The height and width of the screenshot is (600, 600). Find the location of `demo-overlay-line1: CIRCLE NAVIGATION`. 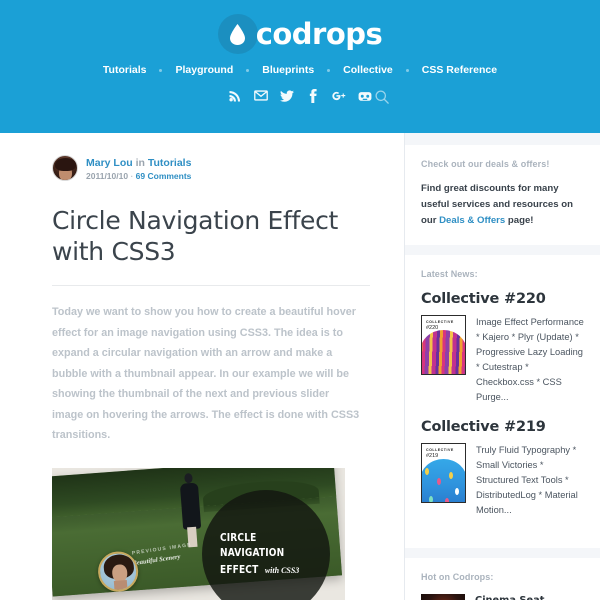

demo-overlay-line1: CIRCLE NAVIGATION is located at coordinates (252, 545).